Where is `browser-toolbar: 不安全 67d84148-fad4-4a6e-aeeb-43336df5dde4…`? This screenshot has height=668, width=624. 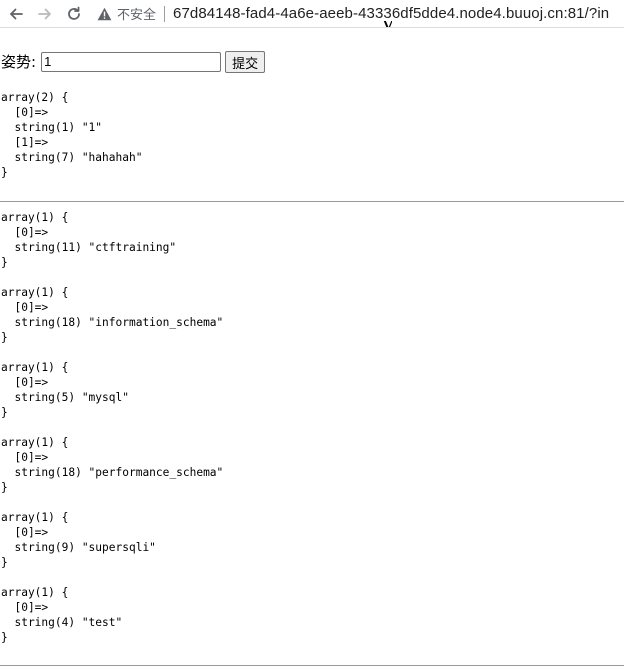 browser-toolbar: 不安全 67d84148-fad4-4a6e-aeeb-43336df5dde4… is located at coordinates (312, 14).